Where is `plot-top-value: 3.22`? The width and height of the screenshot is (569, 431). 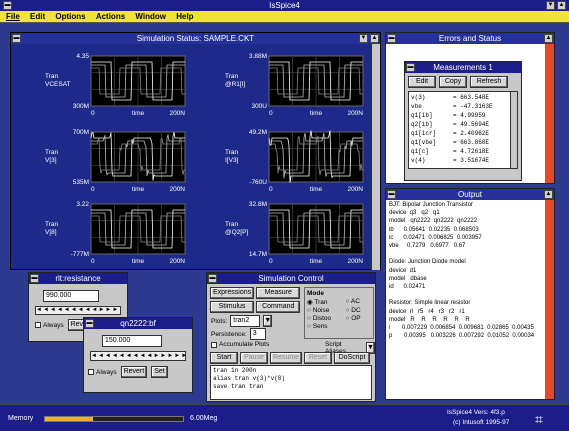 plot-top-value: 3.22 is located at coordinates (82, 204).